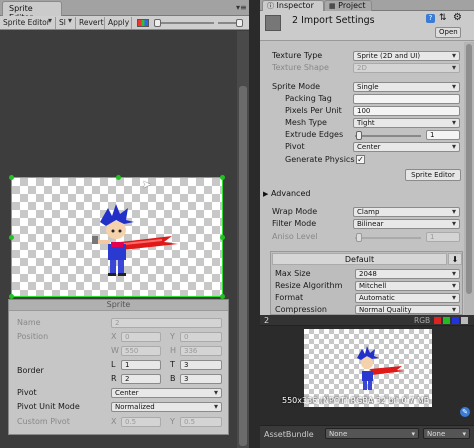 This screenshot has width=474, height=448. What do you see at coordinates (190, 422) in the screenshot?
I see `custom-pivot-y-value: 0.5` at bounding box center [190, 422].